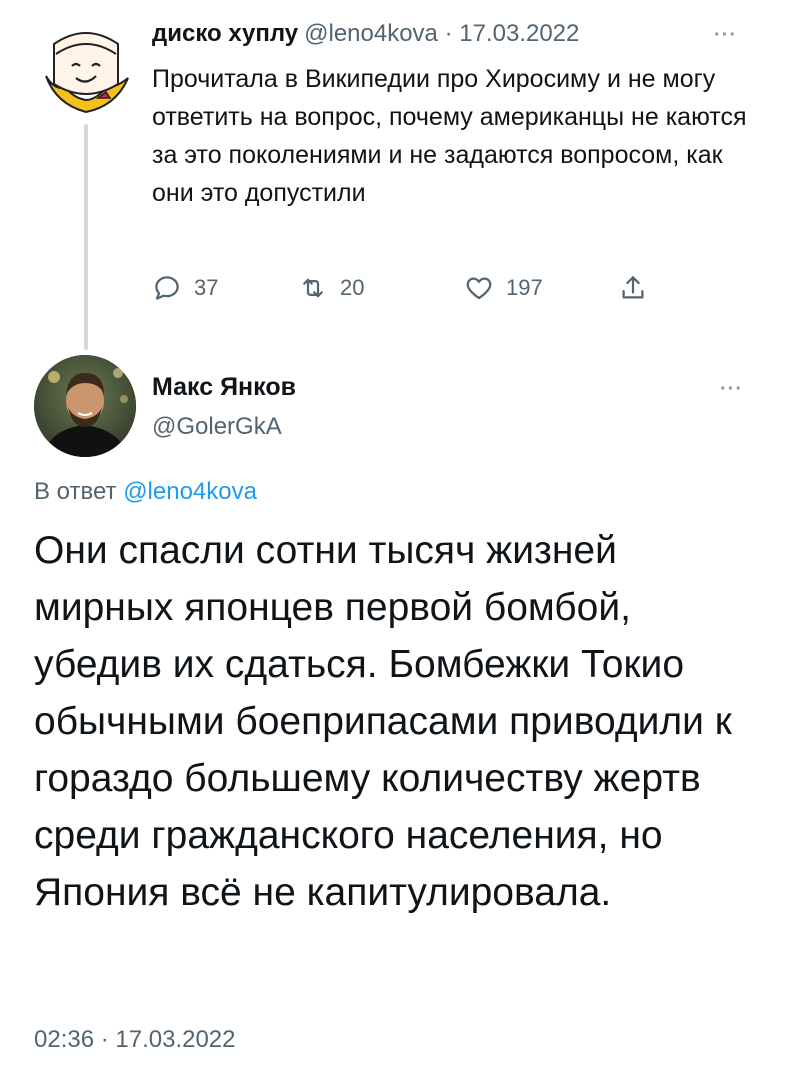 This screenshot has height=1080, width=786. Describe the element at coordinates (313, 288) in the screenshot. I see `retweet-icon` at that location.